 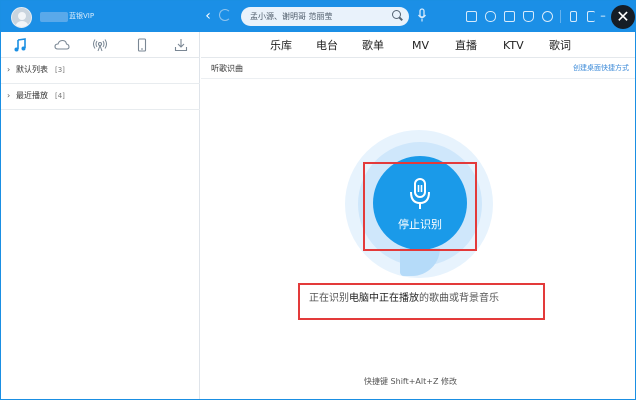 What do you see at coordinates (225, 15) in the screenshot?
I see `refresh-icon` at bounding box center [225, 15].